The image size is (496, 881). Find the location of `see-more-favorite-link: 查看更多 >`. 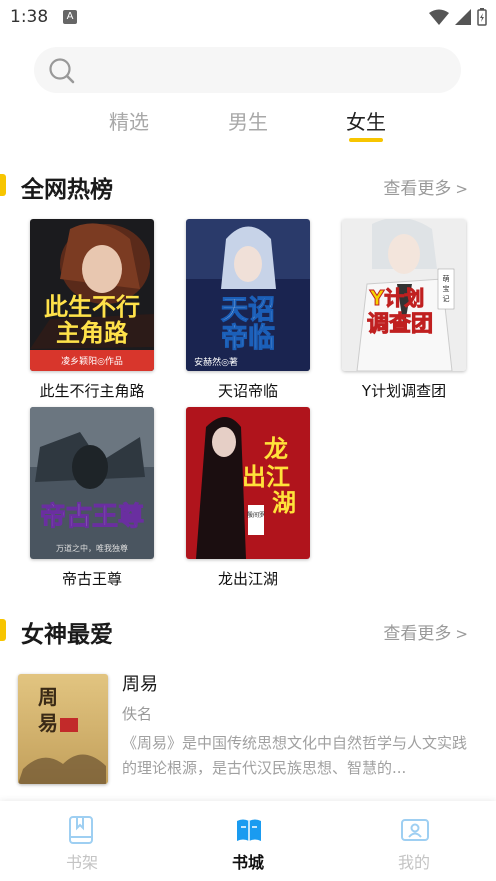

see-more-favorite-link: 查看更多 > is located at coordinates (425, 631).